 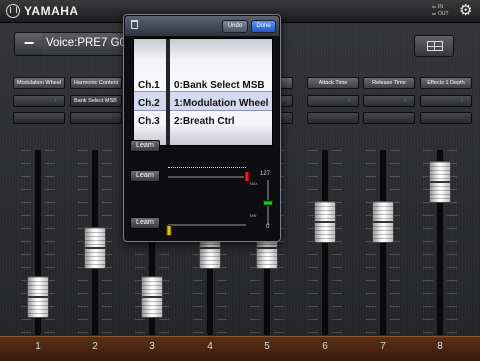 What do you see at coordinates (38, 346) in the screenshot?
I see `channel-number-1: 1` at bounding box center [38, 346].